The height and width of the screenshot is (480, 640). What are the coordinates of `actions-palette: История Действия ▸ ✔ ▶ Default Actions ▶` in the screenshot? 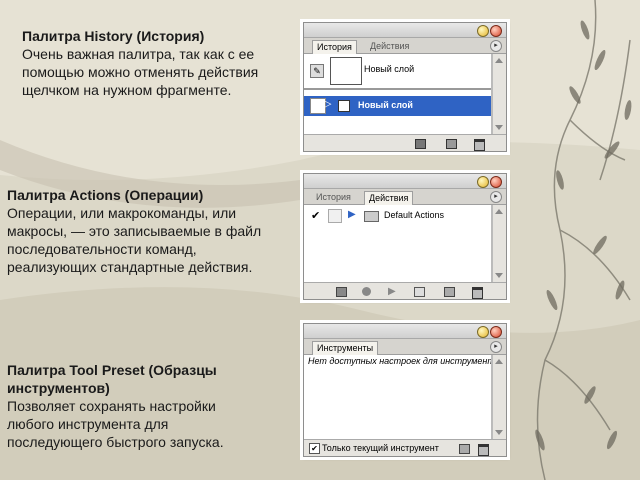 It's located at (405, 236).